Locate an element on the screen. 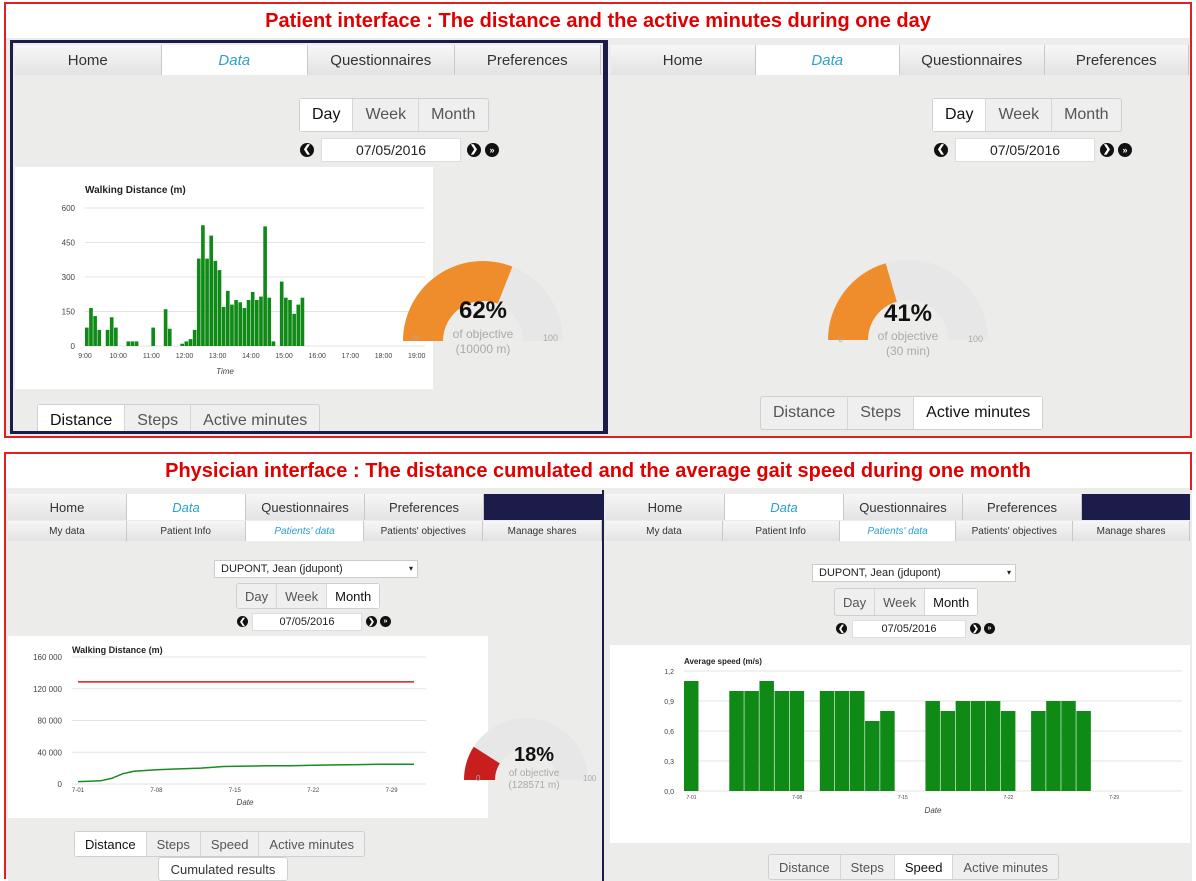 This screenshot has height=881, width=1196. x-tick-label: 7-22 is located at coordinates (313, 791).